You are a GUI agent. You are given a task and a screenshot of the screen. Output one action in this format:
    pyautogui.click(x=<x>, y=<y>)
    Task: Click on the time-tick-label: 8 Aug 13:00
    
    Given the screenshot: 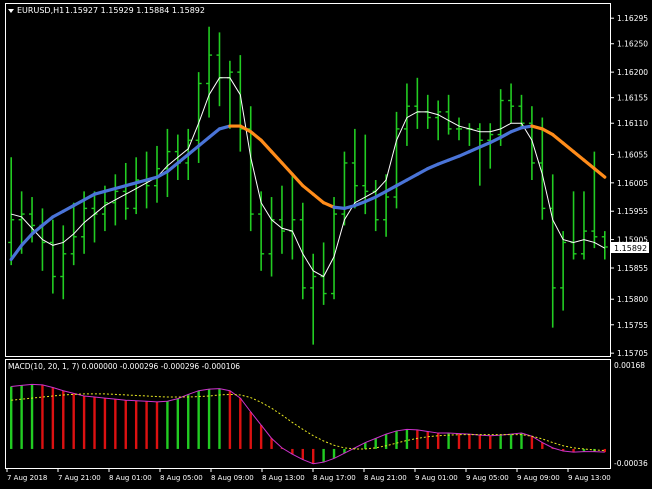 What is the action you would take?
    pyautogui.click(x=283, y=478)
    